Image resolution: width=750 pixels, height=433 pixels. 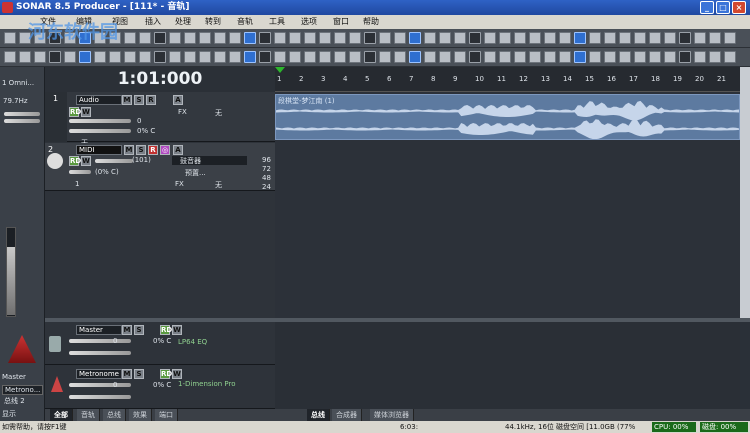 I want to click on audio-clip: 段棋堂-梦江南 (1), so click(x=507, y=117).